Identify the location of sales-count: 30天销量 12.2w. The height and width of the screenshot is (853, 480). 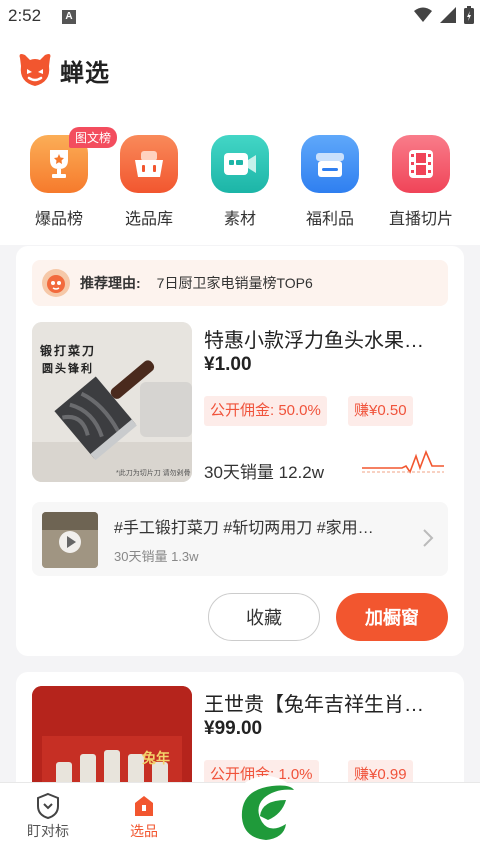
(264, 472).